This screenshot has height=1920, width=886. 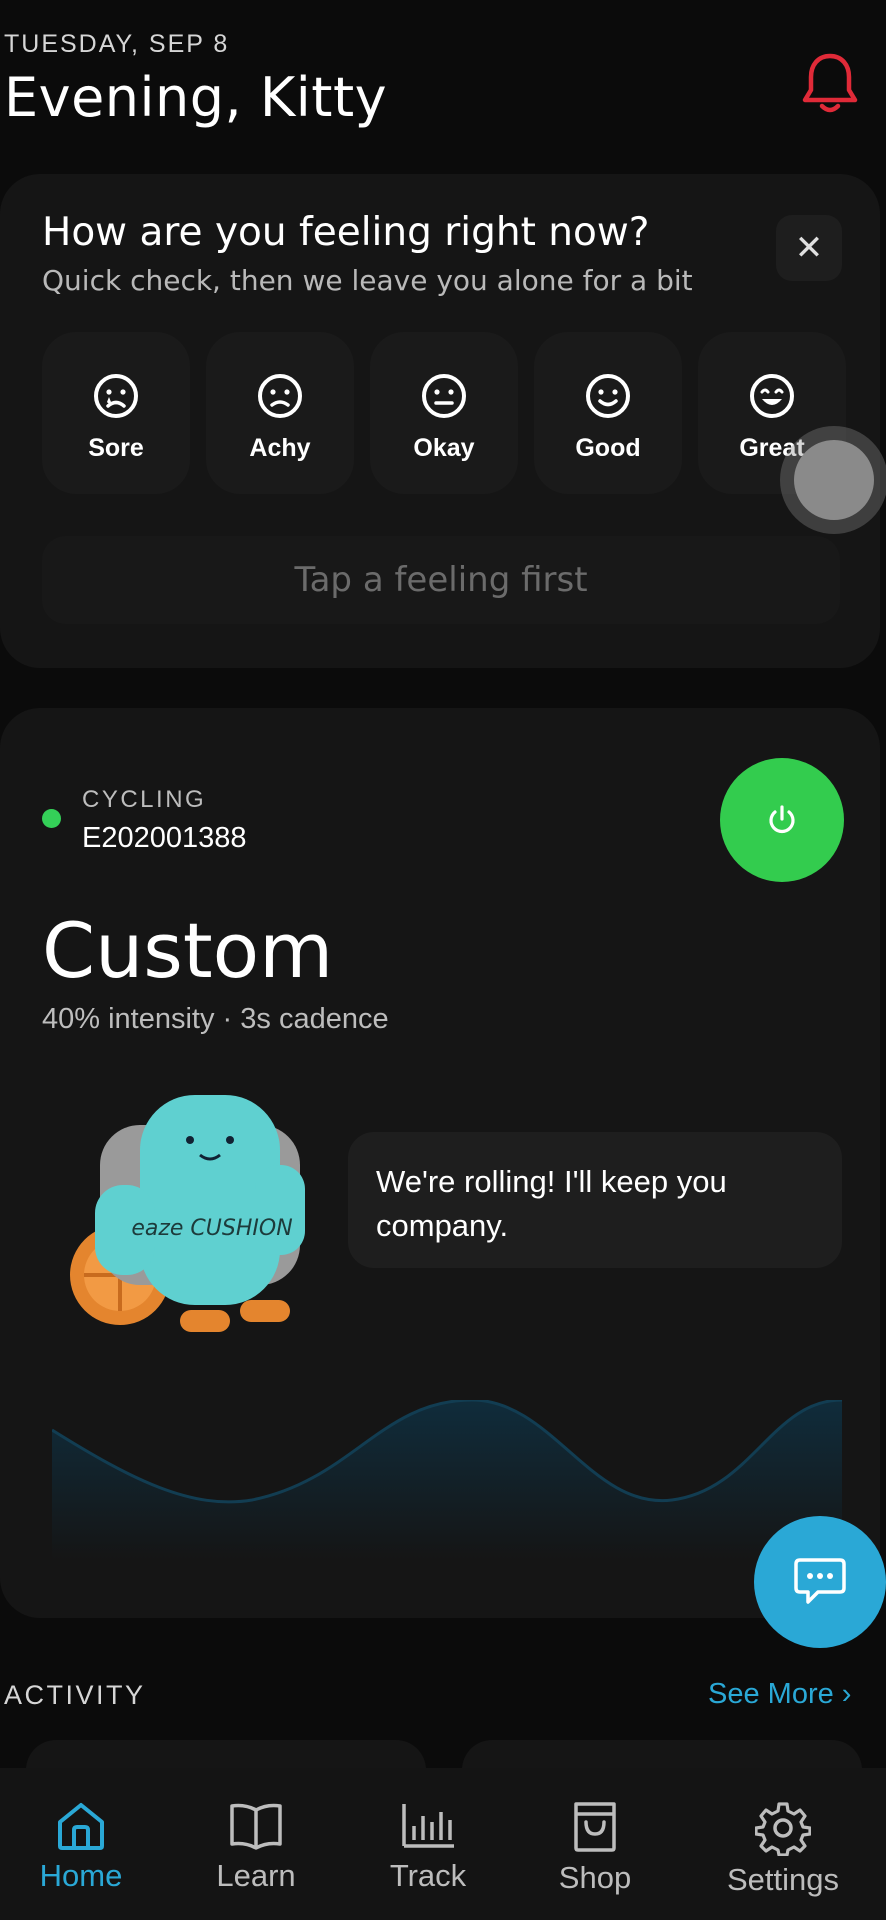 I want to click on mood-option-achy: Achy, so click(x=280, y=413).